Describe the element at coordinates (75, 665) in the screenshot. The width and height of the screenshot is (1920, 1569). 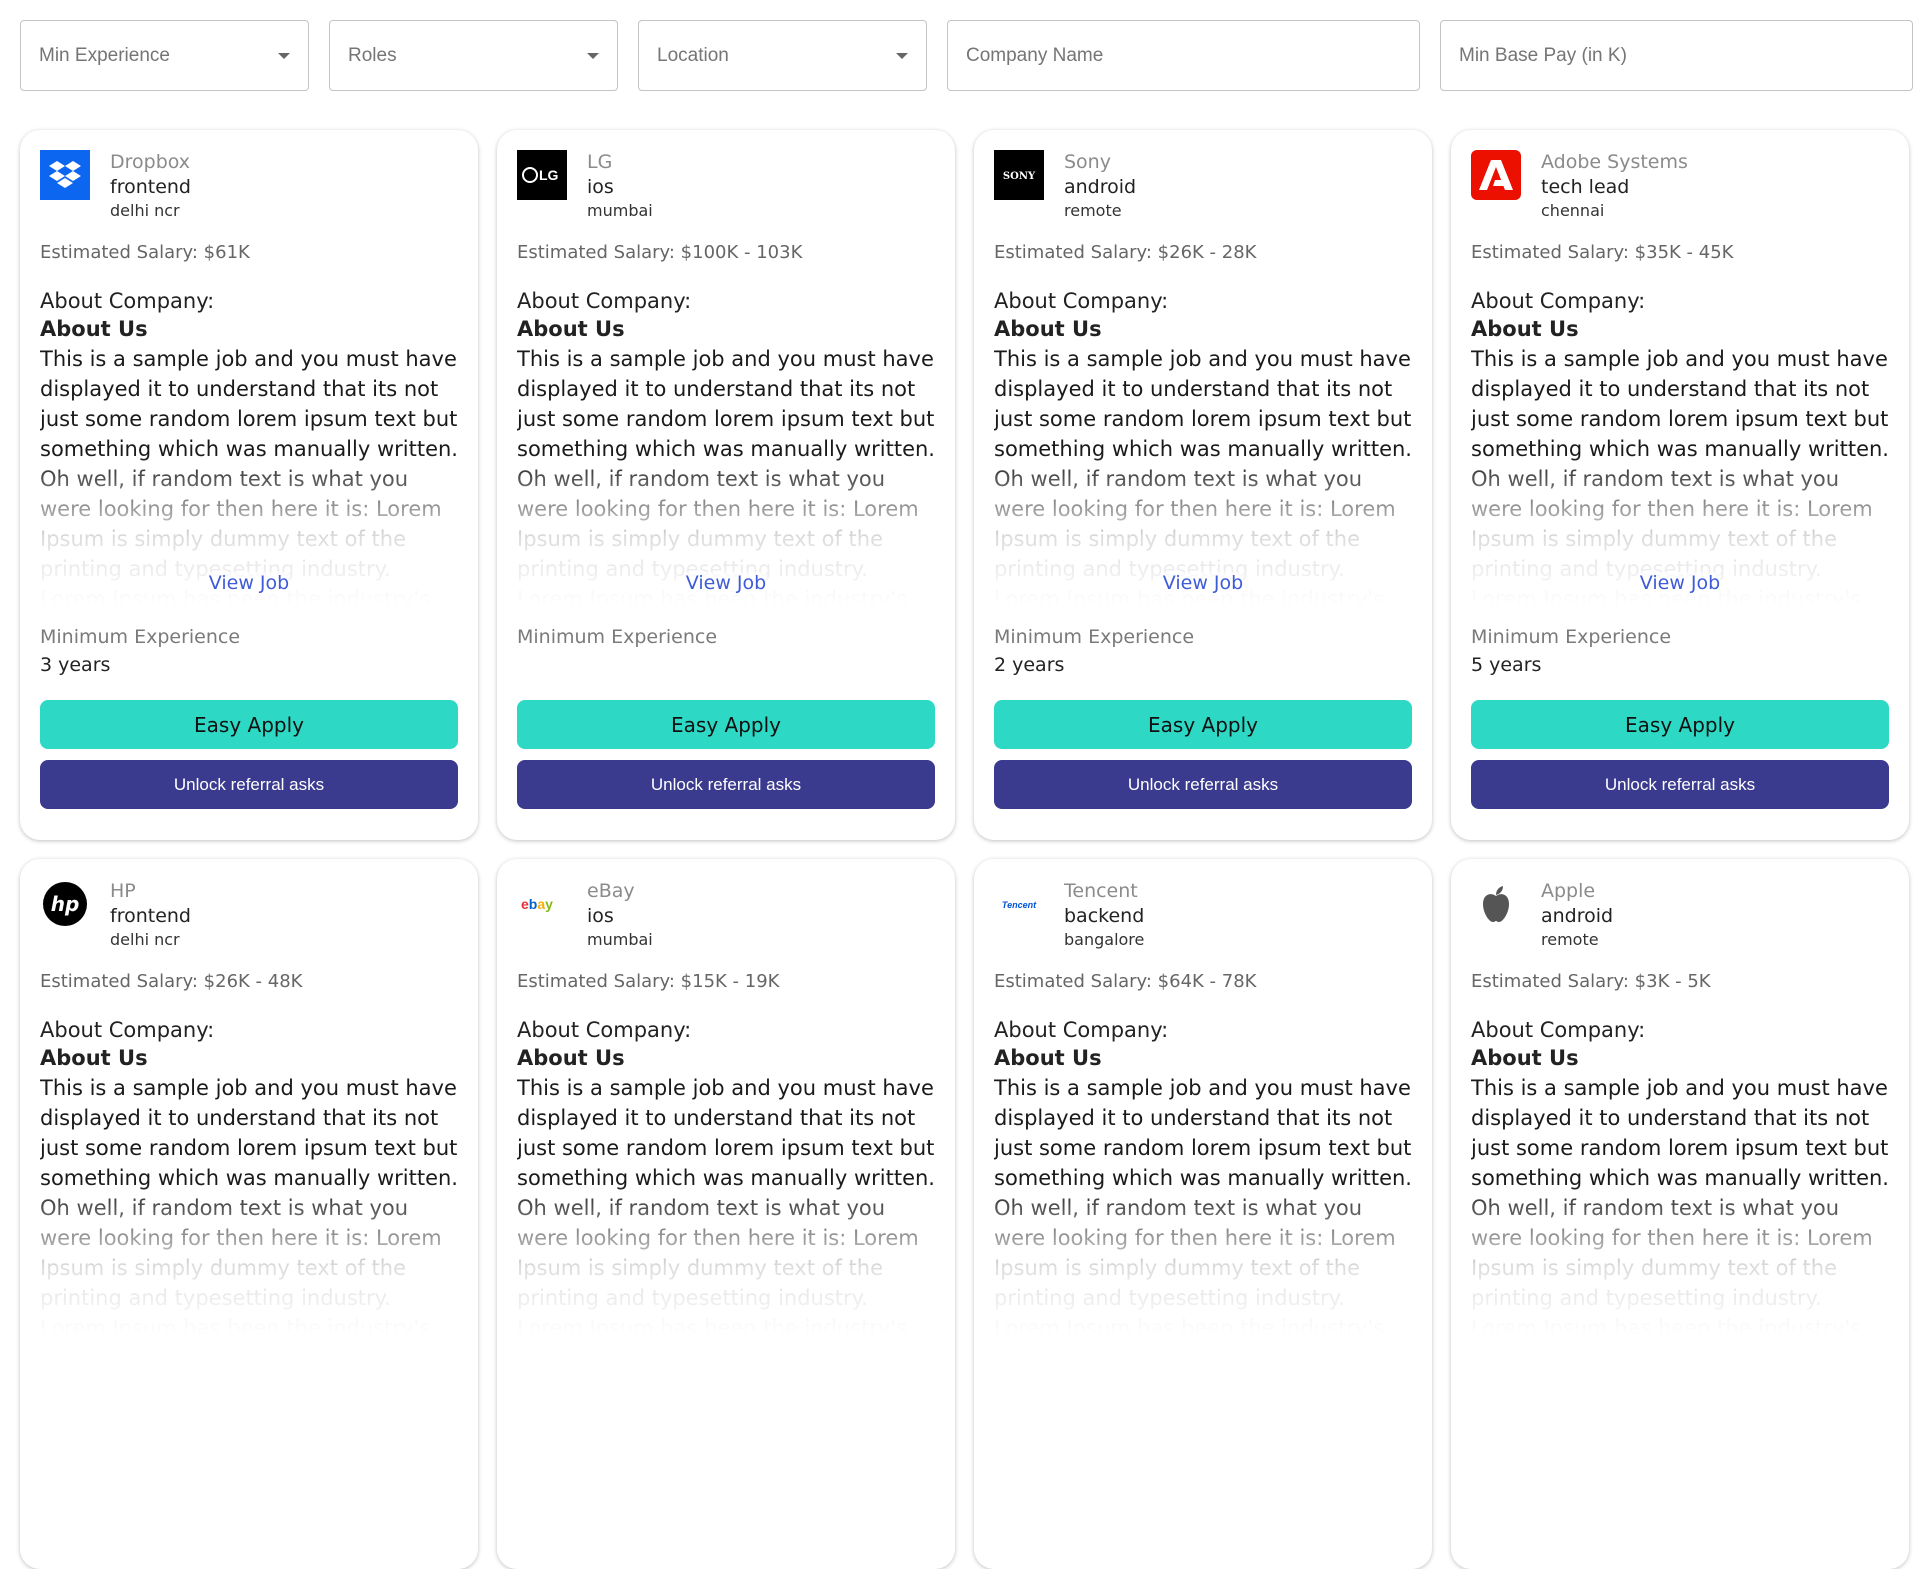
I see `minimum-experience-value: 3 years` at that location.